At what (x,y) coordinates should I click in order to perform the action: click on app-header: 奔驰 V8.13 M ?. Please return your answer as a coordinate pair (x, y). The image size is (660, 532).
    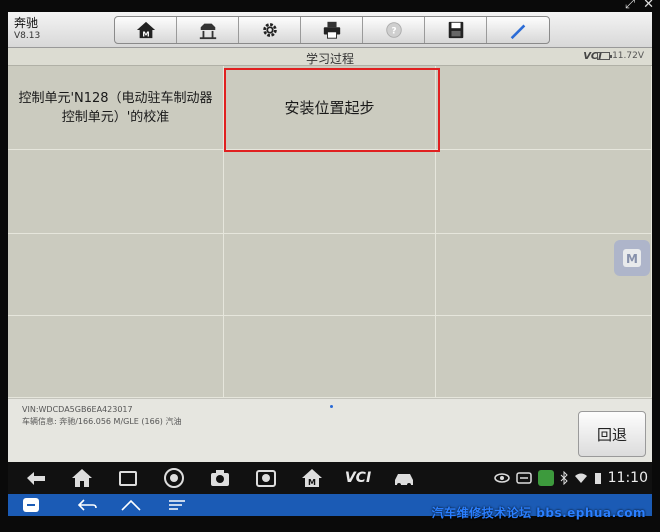
    Looking at the image, I should click on (330, 30).